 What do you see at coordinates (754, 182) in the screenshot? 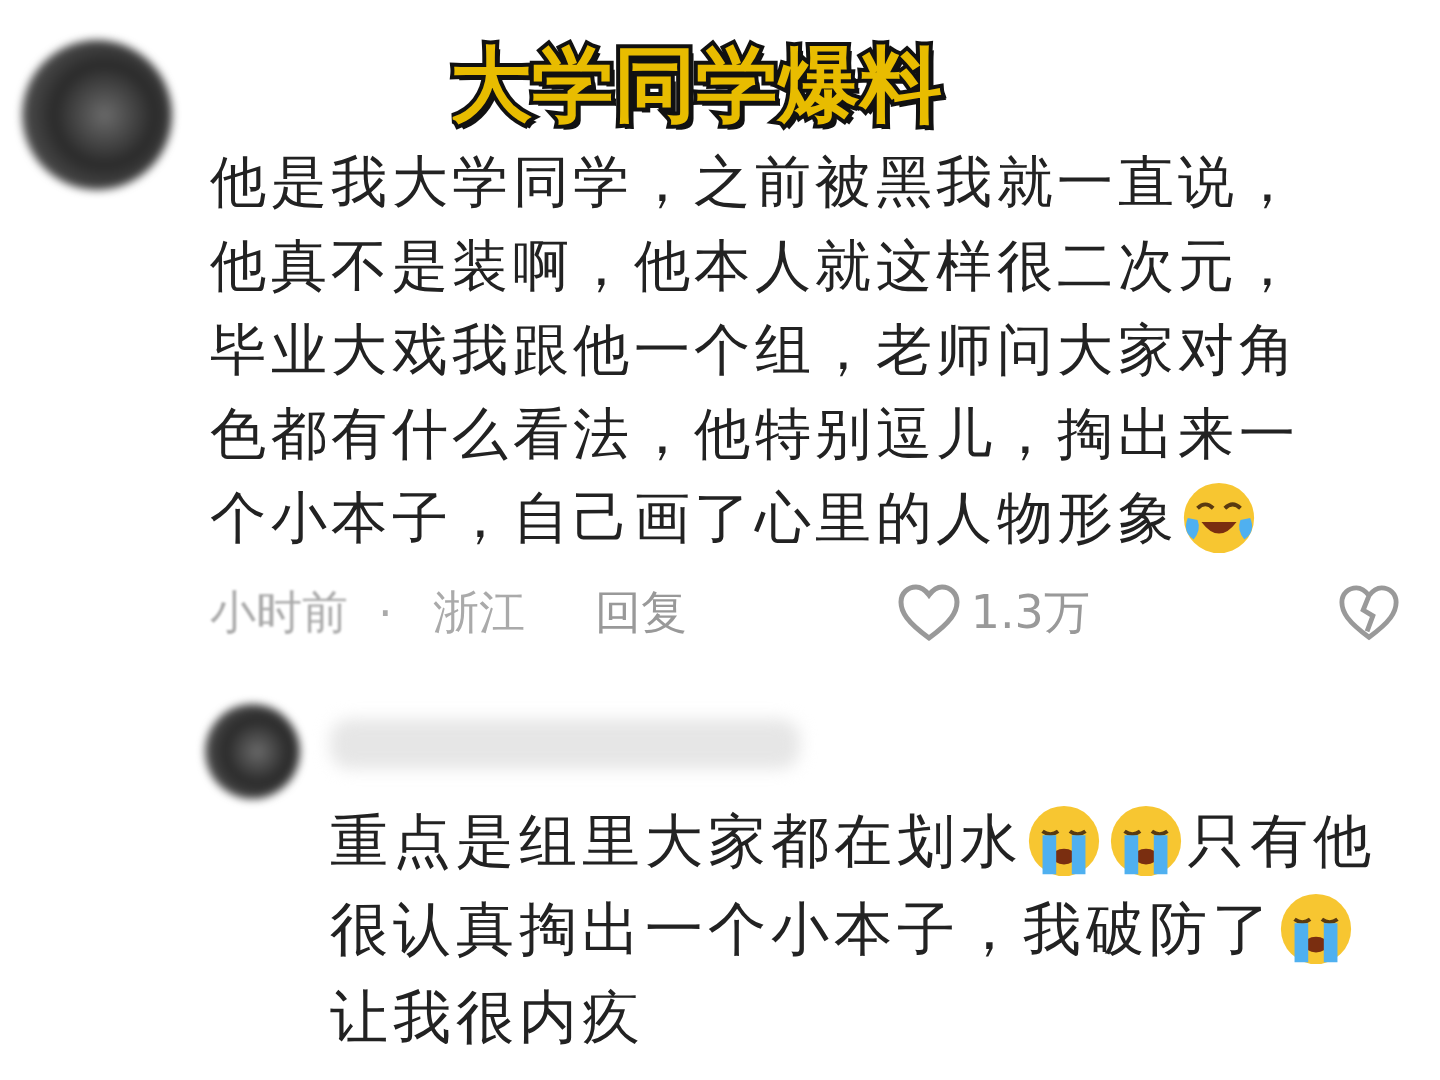
I see `comment-text: 他是我大学同学，之前被黑我就一直说，` at bounding box center [754, 182].